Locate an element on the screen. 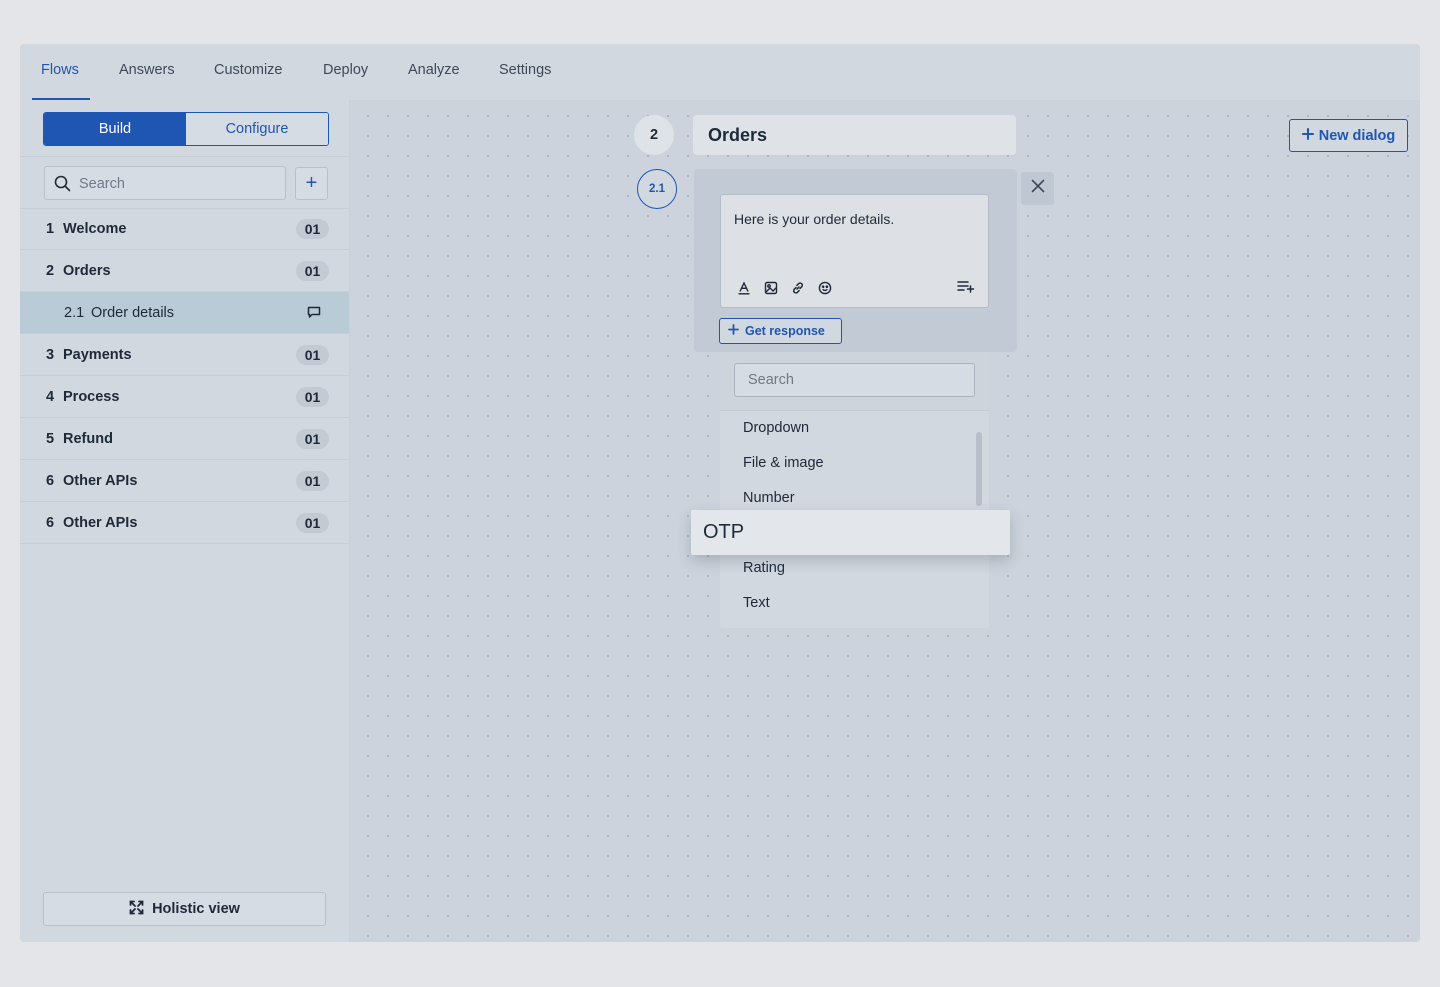 The height and width of the screenshot is (987, 1440). subnode-number: 2.1 is located at coordinates (657, 189).